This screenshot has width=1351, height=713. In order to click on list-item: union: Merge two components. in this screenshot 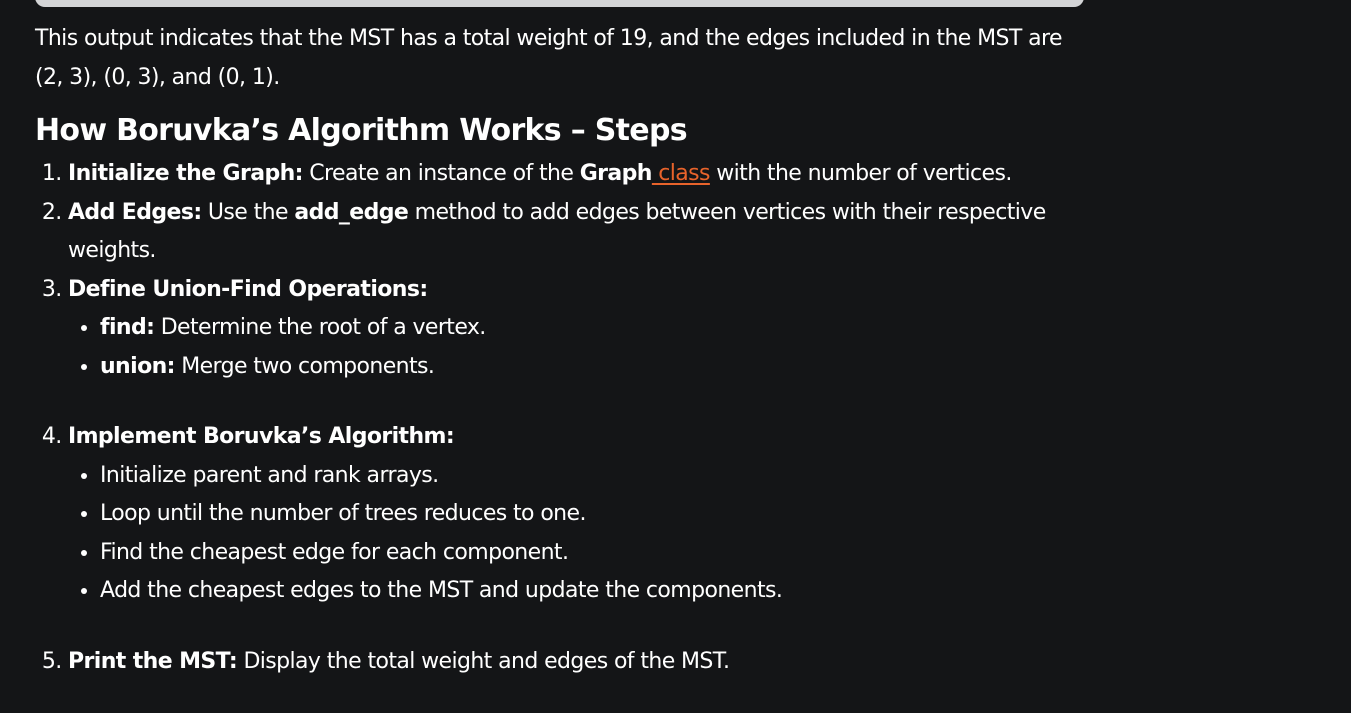, I will do `click(597, 367)`.